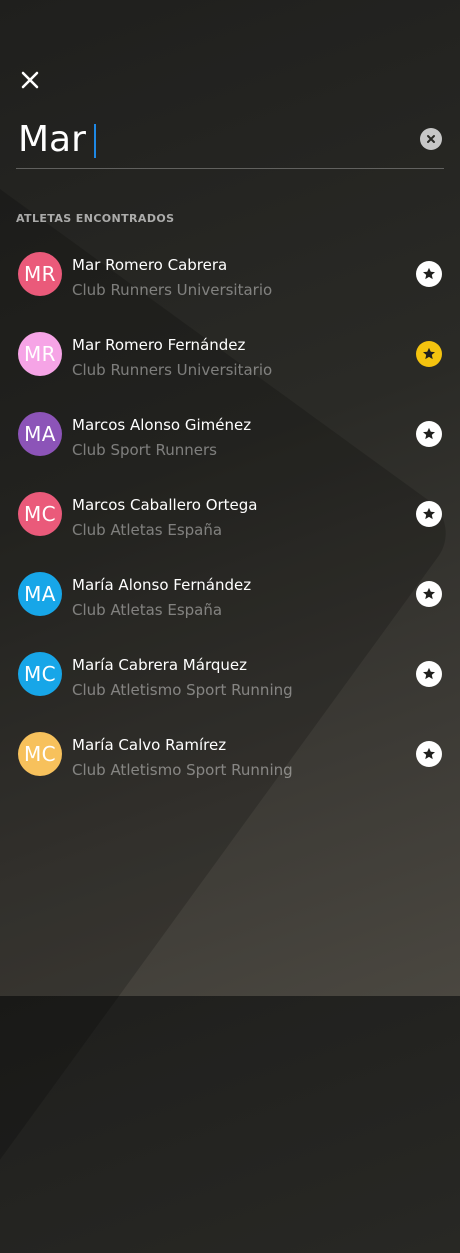 This screenshot has width=460, height=1253. Describe the element at coordinates (95, 141) in the screenshot. I see `text-caret` at that location.